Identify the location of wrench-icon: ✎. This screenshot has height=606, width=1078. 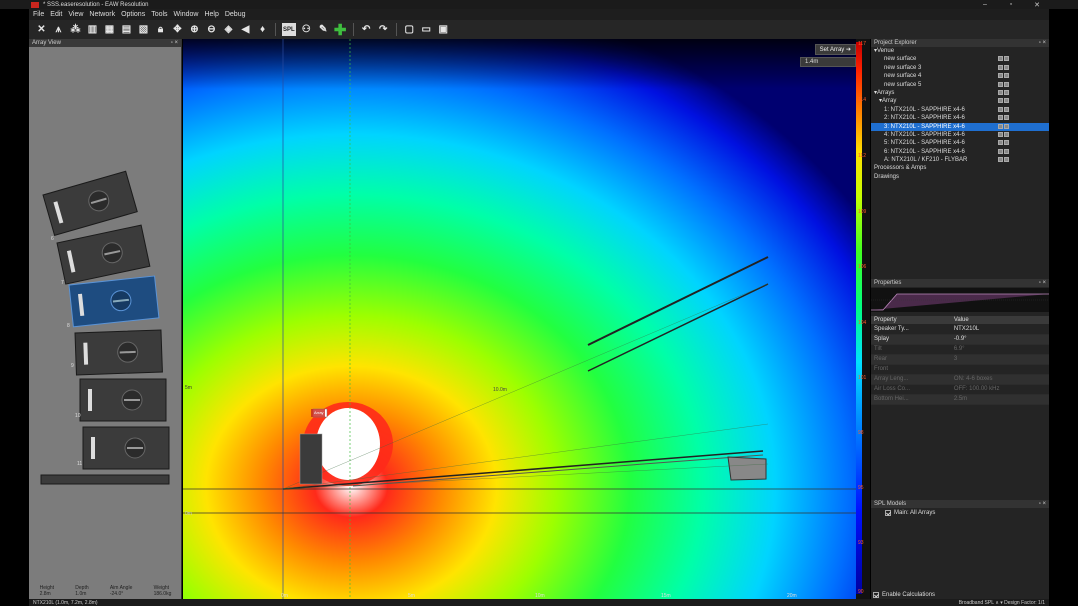
(323, 29).